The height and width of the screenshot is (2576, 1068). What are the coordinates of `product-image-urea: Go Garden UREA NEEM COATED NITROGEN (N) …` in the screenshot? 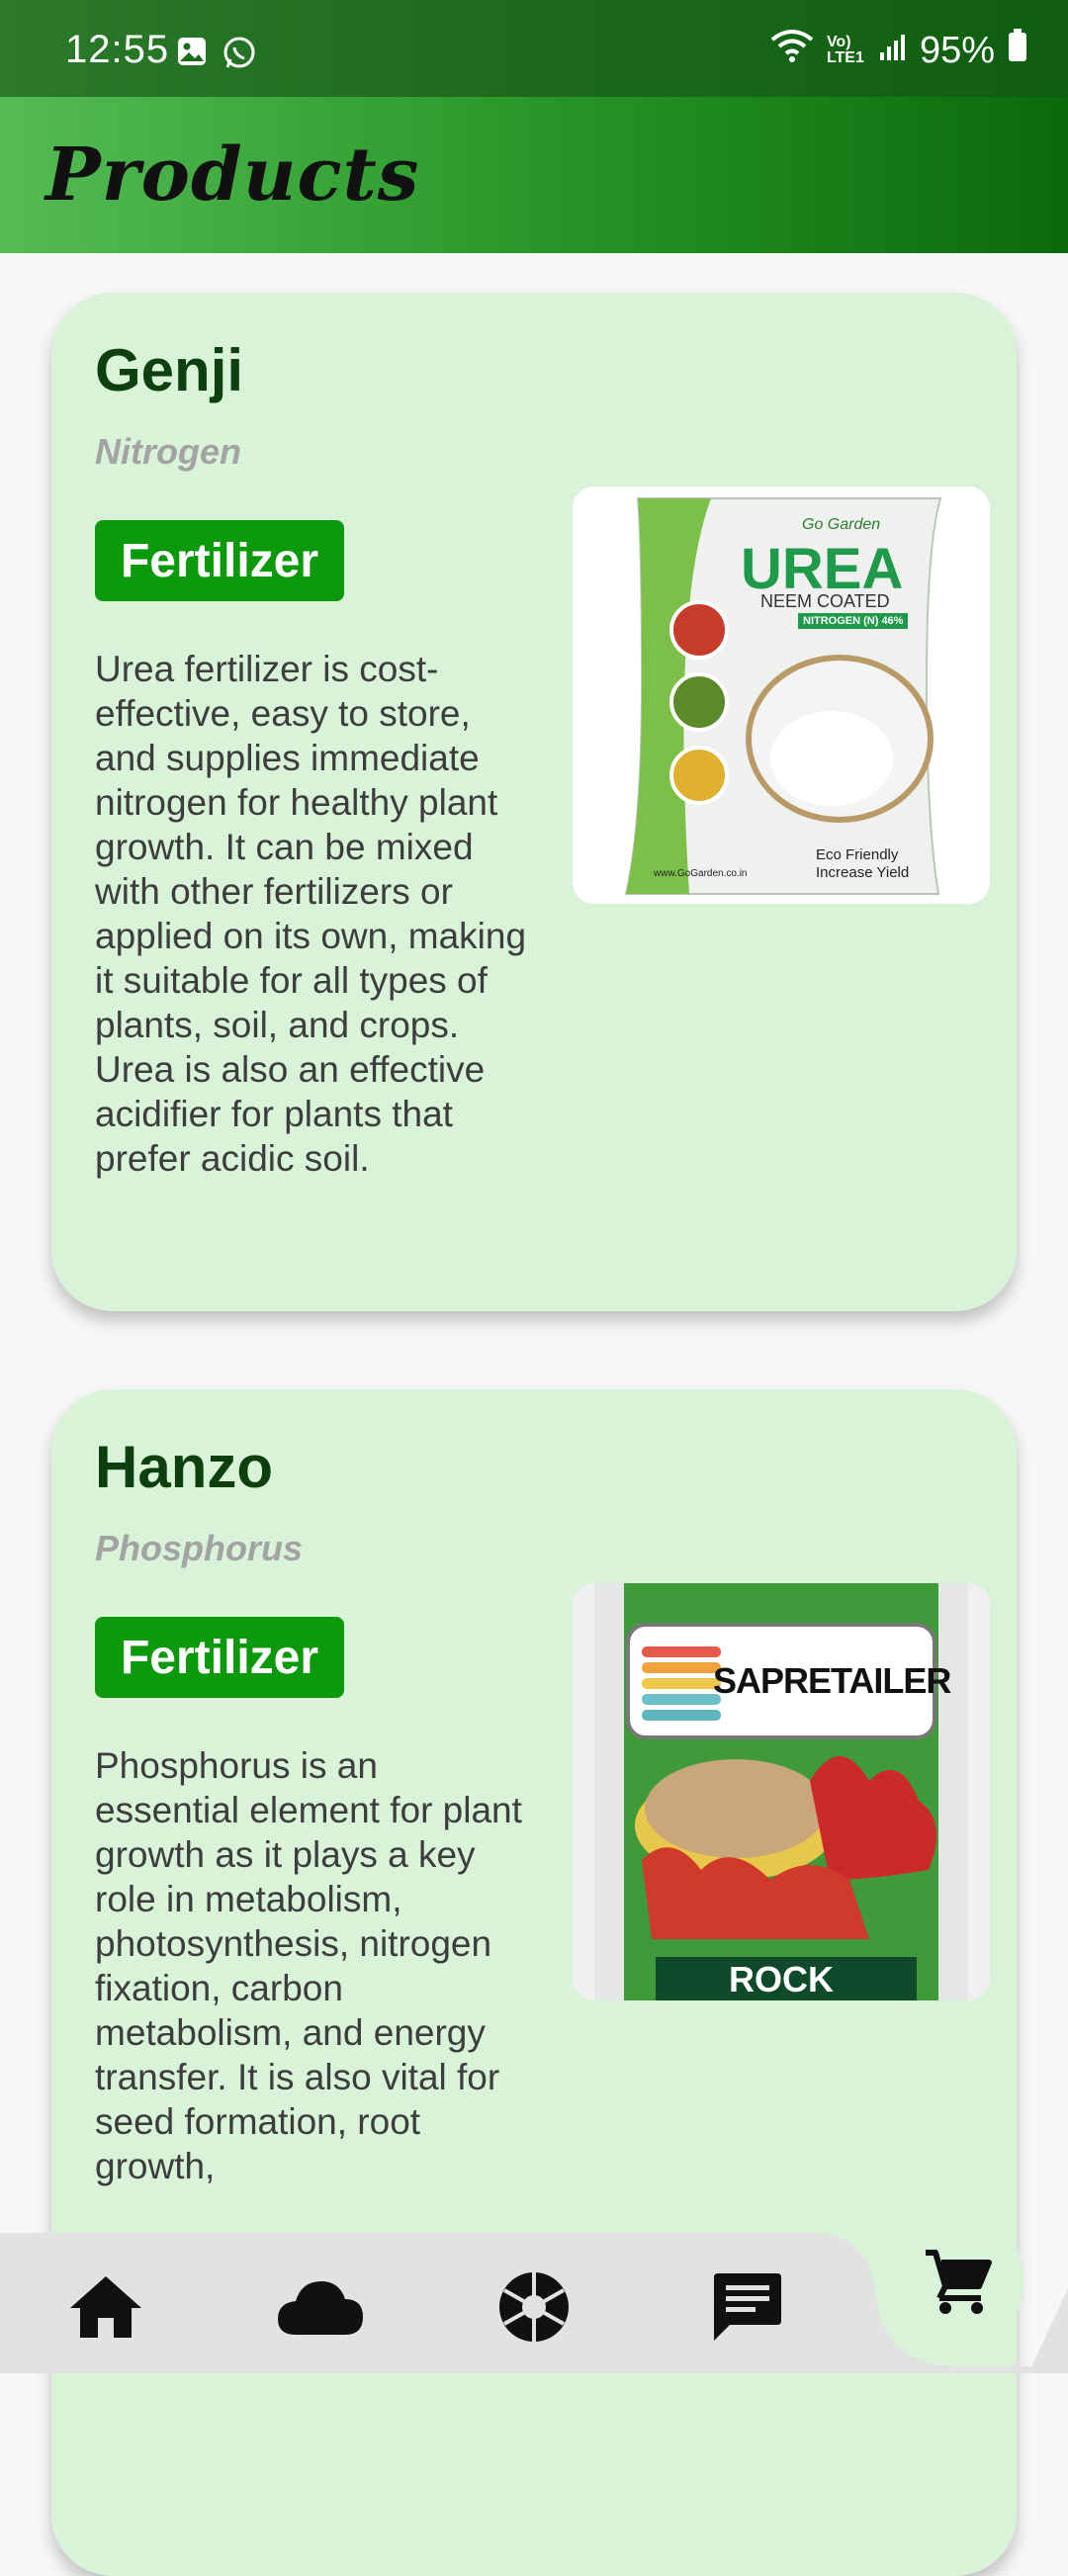 It's located at (782, 695).